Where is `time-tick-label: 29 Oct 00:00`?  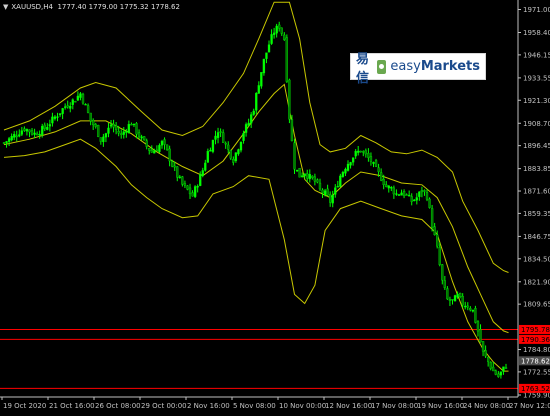
time-tick-label: 29 Oct 00:00 is located at coordinates (164, 406).